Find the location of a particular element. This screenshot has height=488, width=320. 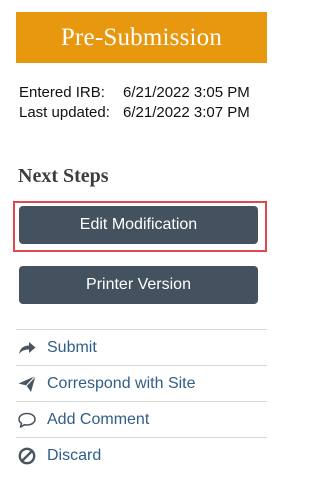

edit-modification-button: Edit Modification is located at coordinates (138, 225).